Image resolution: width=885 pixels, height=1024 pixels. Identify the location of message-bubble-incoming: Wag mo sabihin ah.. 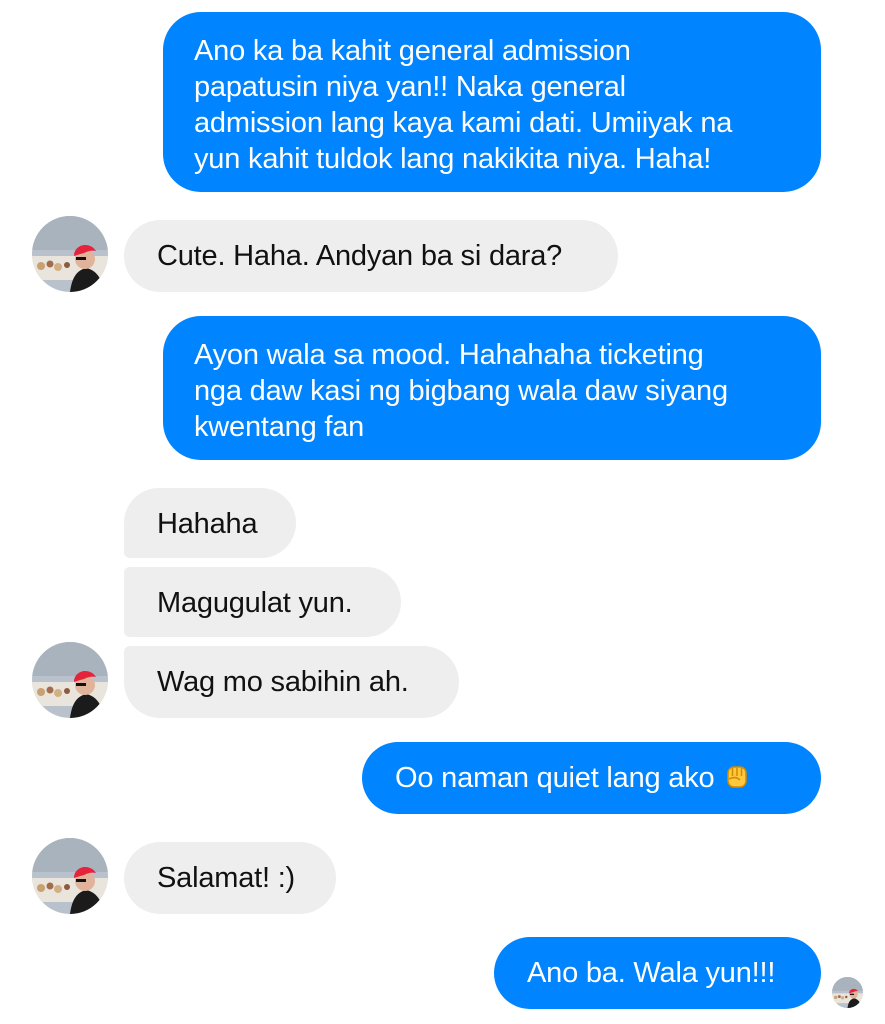
(291, 682).